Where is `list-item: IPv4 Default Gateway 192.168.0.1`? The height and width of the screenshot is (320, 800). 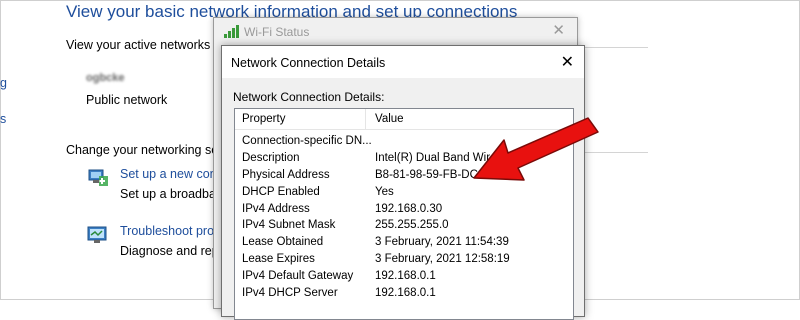
list-item: IPv4 Default Gateway 192.168.0.1 is located at coordinates (404, 276).